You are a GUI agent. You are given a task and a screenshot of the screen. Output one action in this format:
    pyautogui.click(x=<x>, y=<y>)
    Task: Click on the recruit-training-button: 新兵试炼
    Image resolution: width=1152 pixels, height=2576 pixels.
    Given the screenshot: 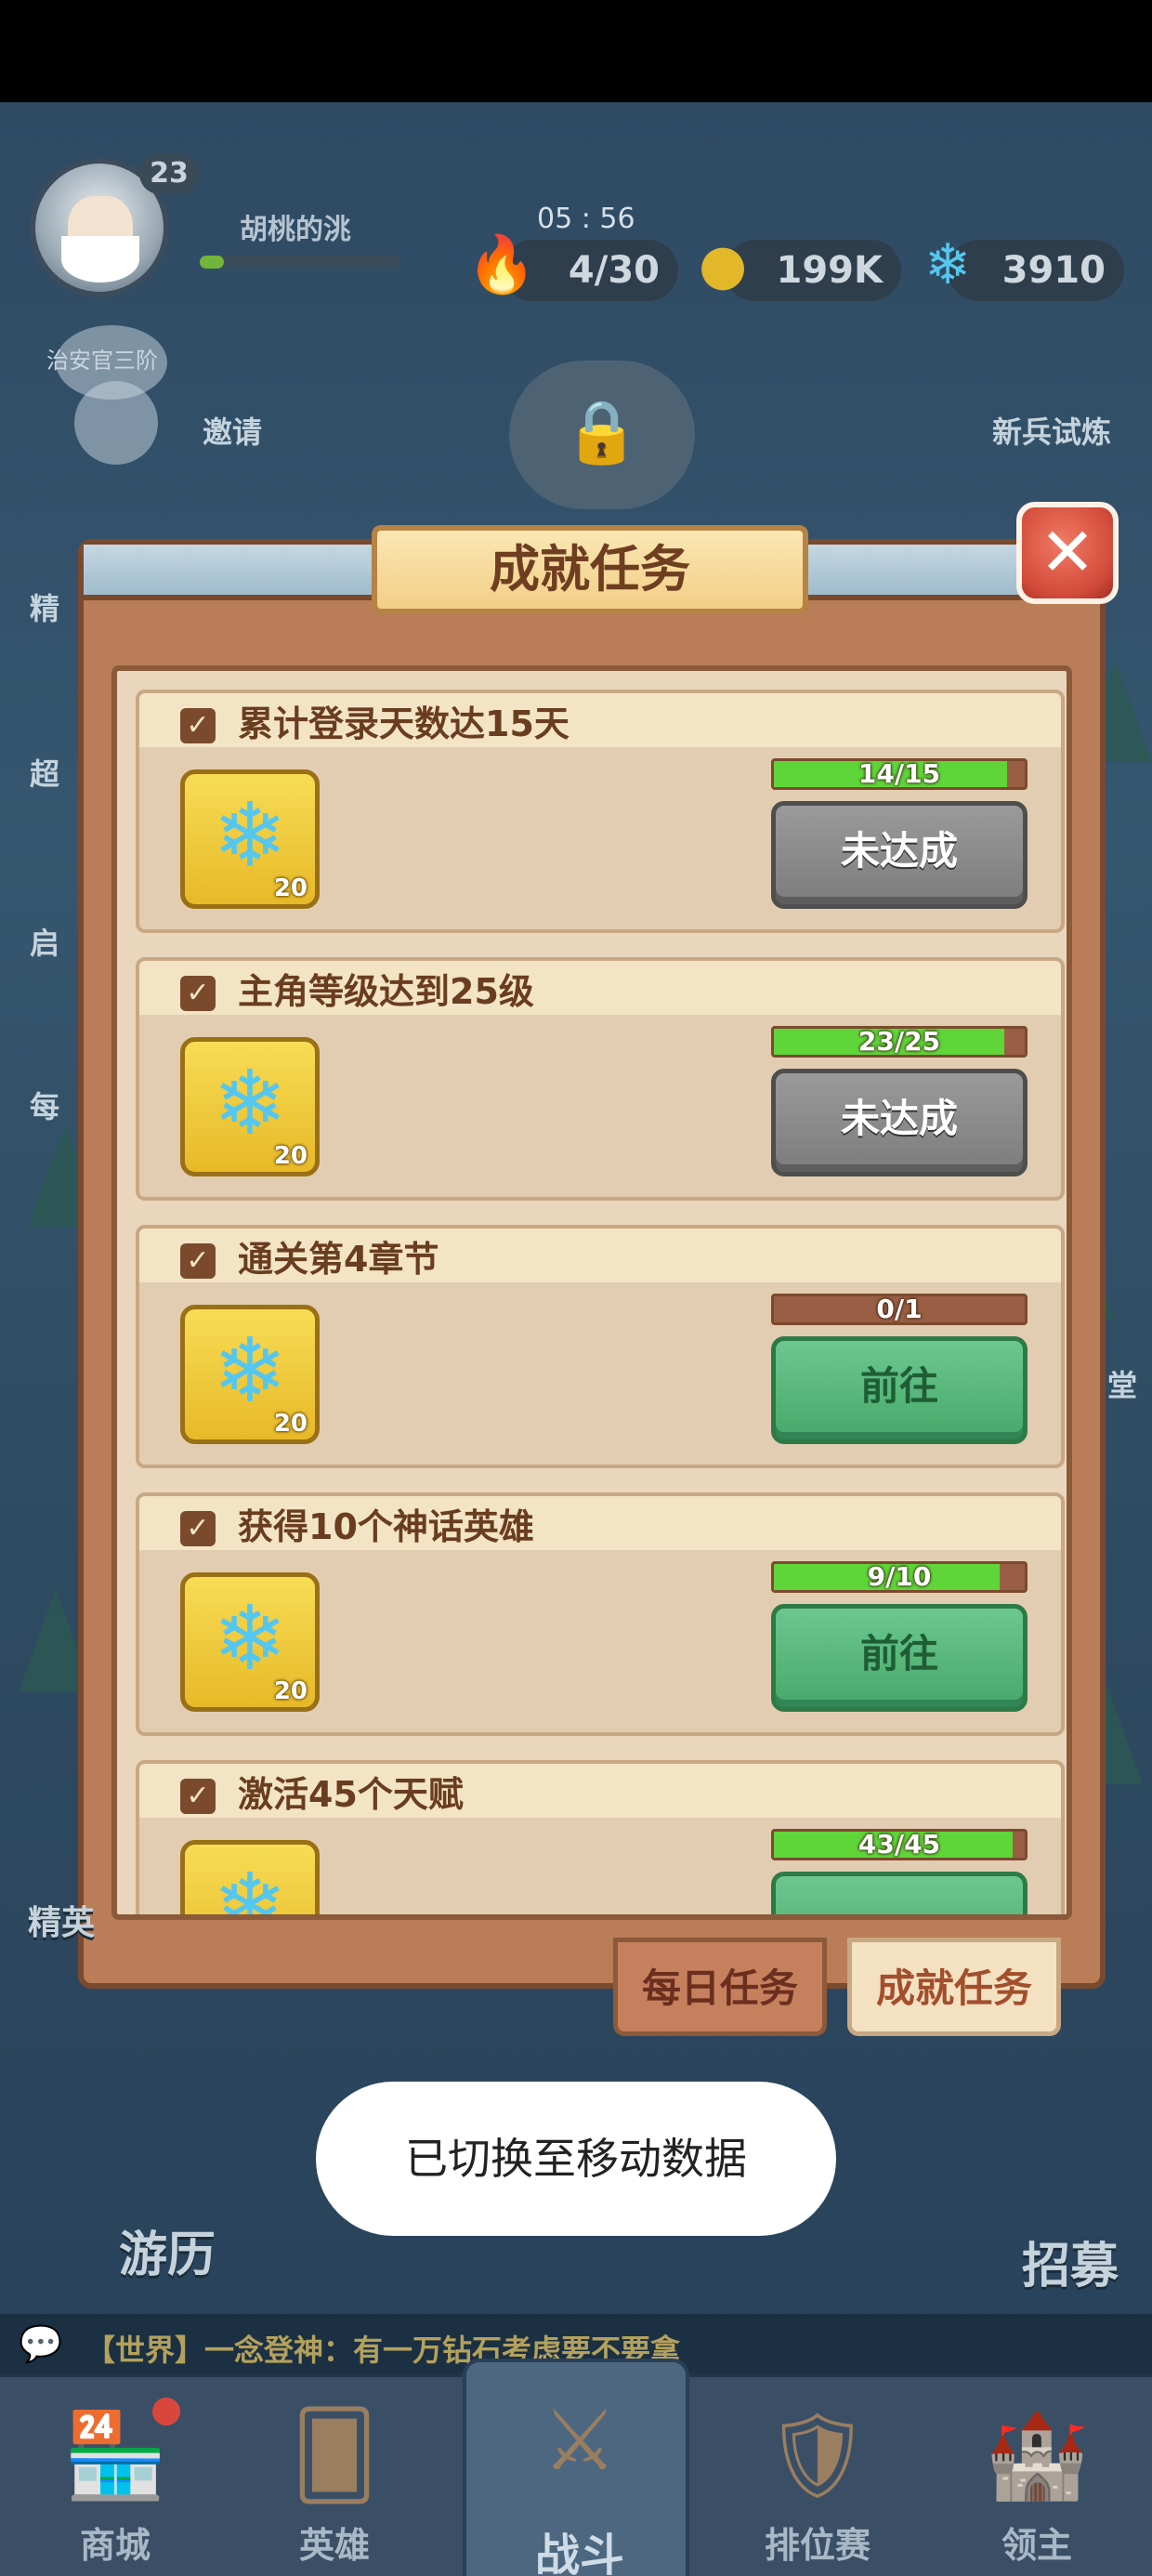 What is the action you would take?
    pyautogui.click(x=1051, y=430)
    